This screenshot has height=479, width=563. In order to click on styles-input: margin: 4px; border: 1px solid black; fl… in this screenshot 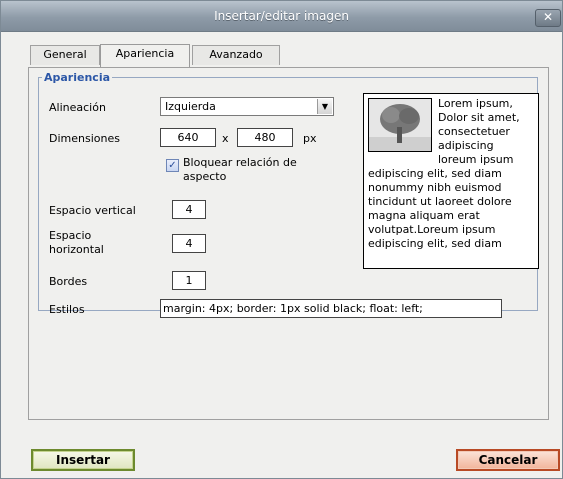, I will do `click(331, 308)`.